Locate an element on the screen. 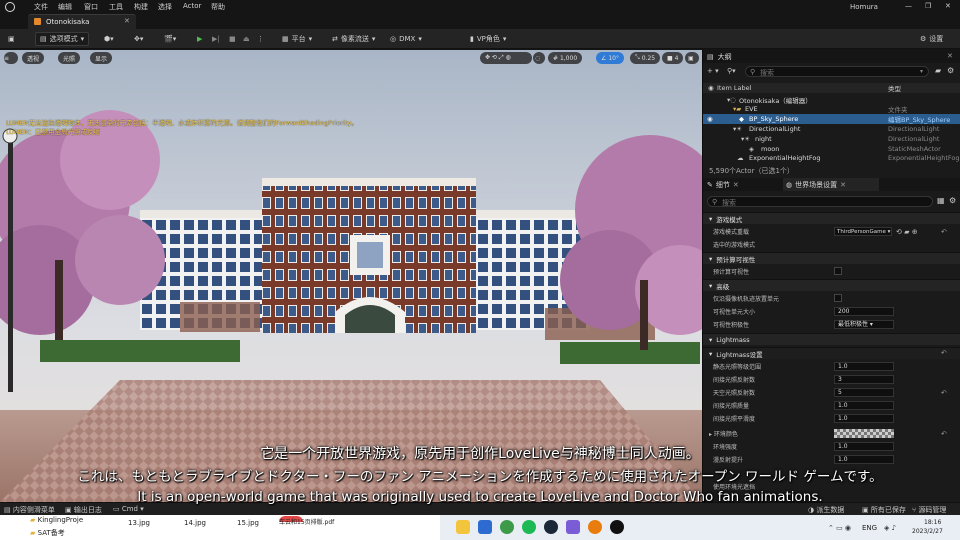  save-icon: ▣ is located at coordinates (11, 39).